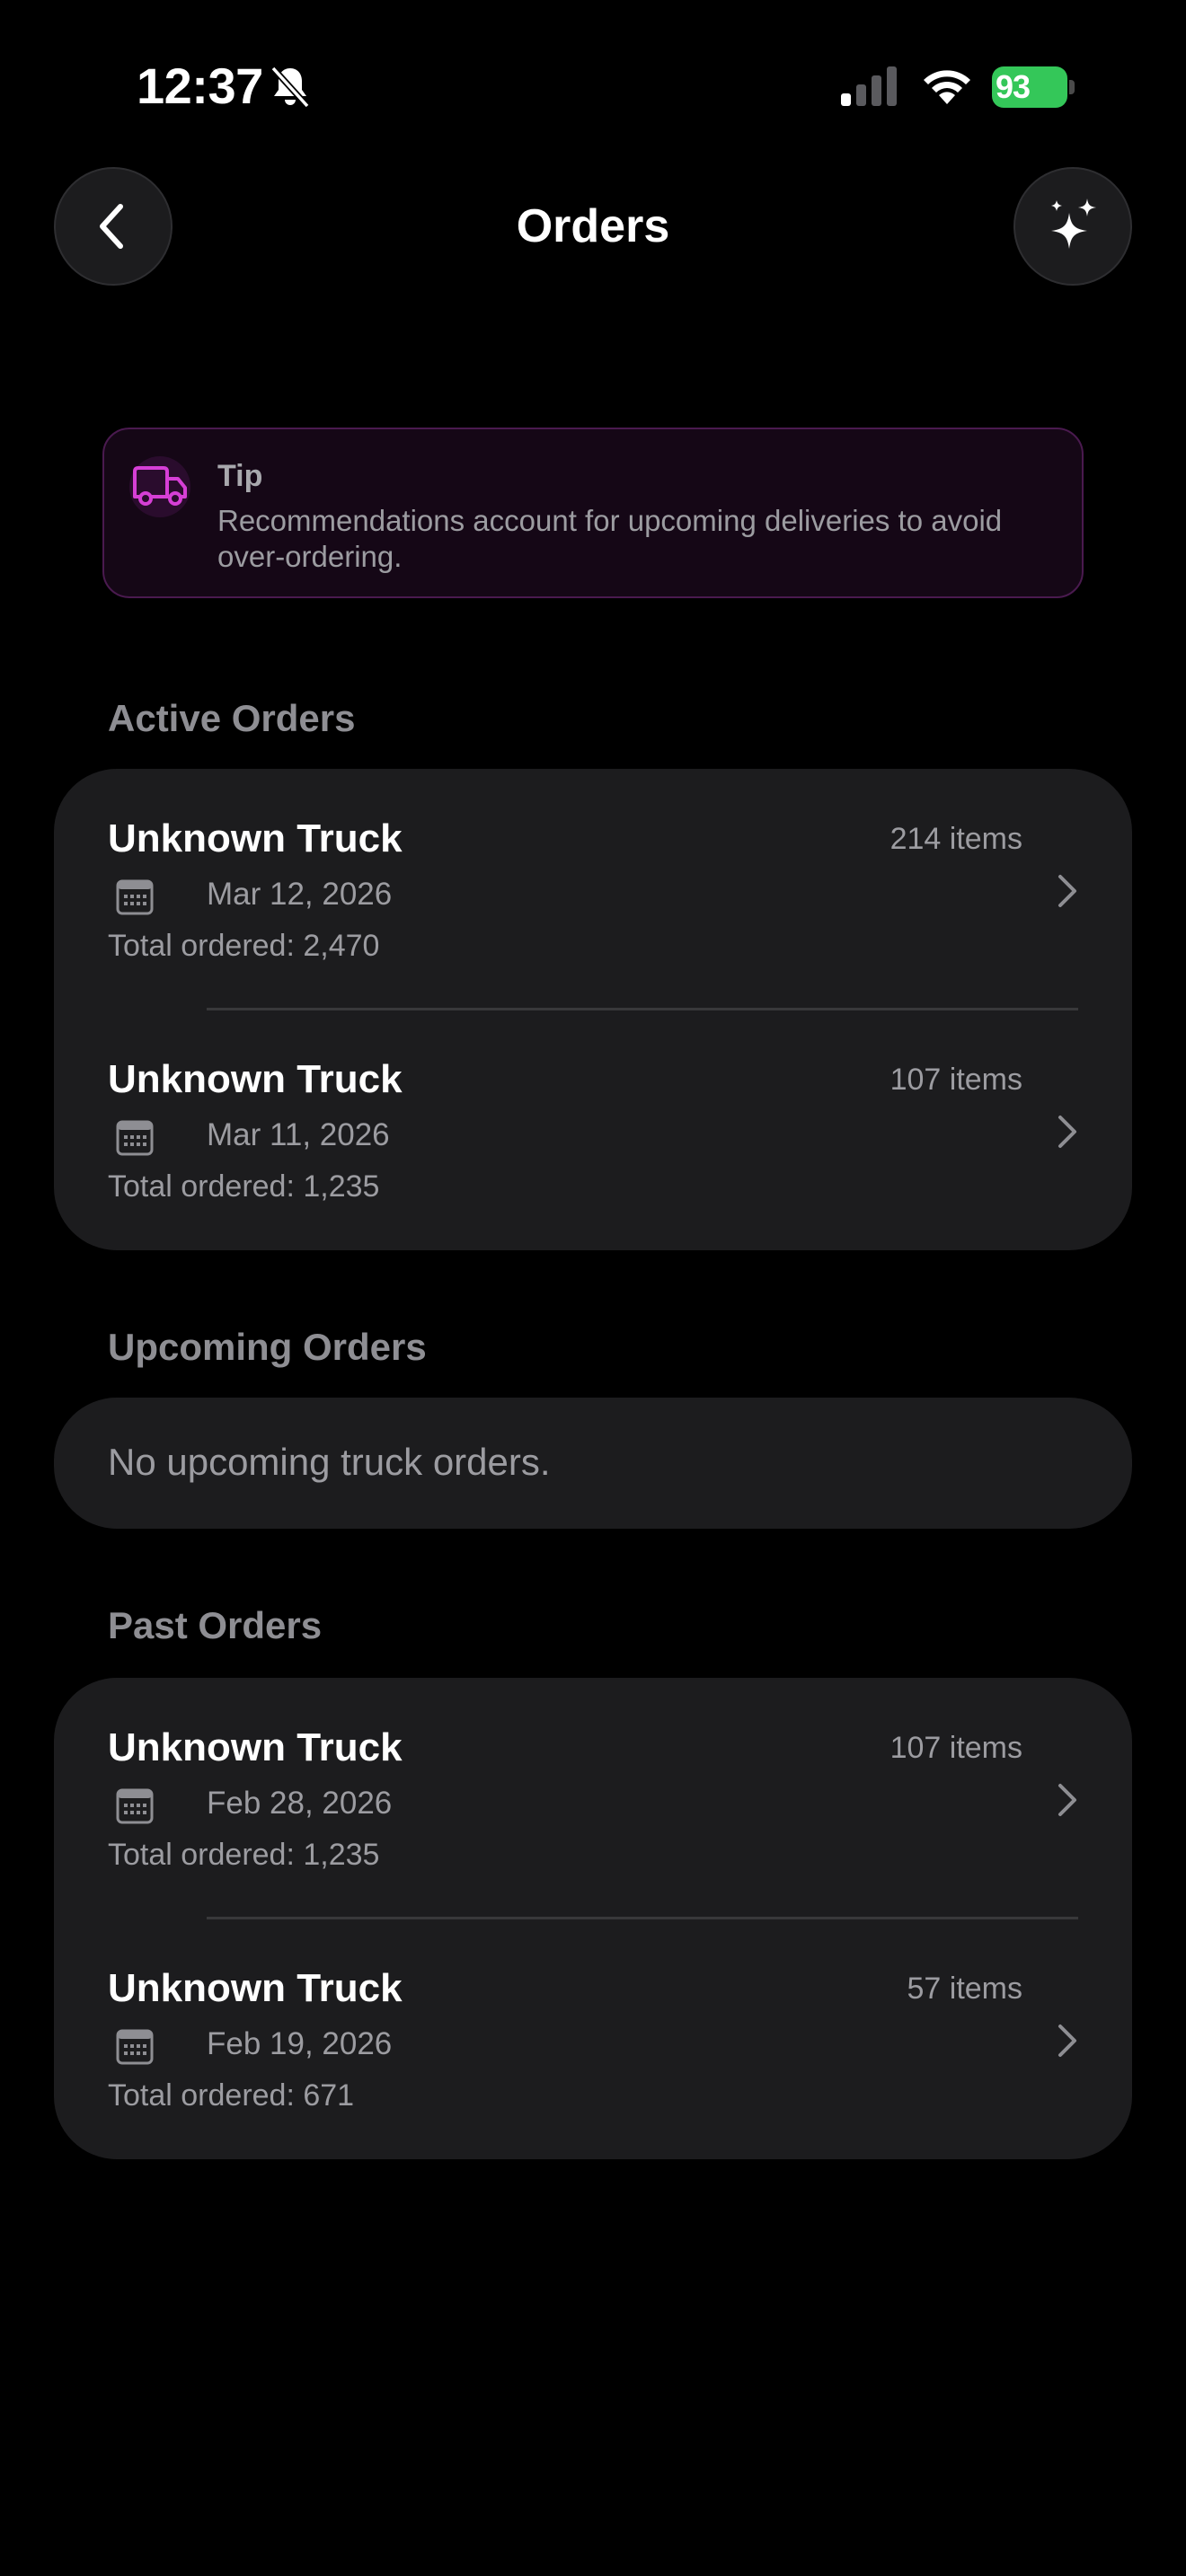  What do you see at coordinates (593, 1463) in the screenshot?
I see `upcoming-orders-card: No upcoming truck orders.` at bounding box center [593, 1463].